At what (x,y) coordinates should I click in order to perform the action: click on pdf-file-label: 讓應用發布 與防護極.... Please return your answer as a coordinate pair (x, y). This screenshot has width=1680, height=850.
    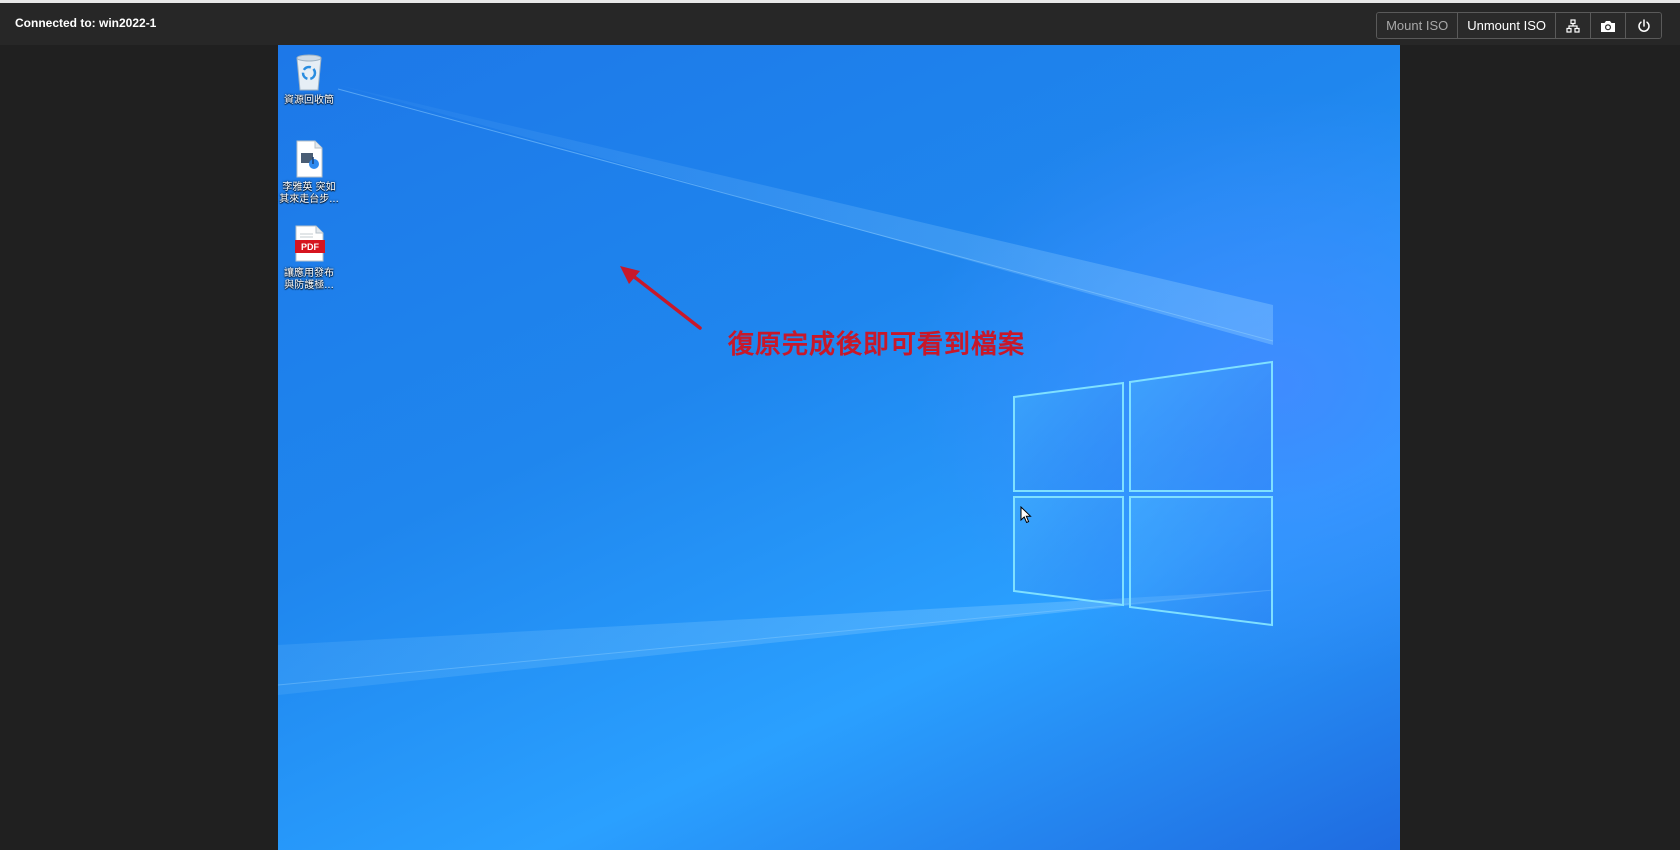
    Looking at the image, I should click on (309, 279).